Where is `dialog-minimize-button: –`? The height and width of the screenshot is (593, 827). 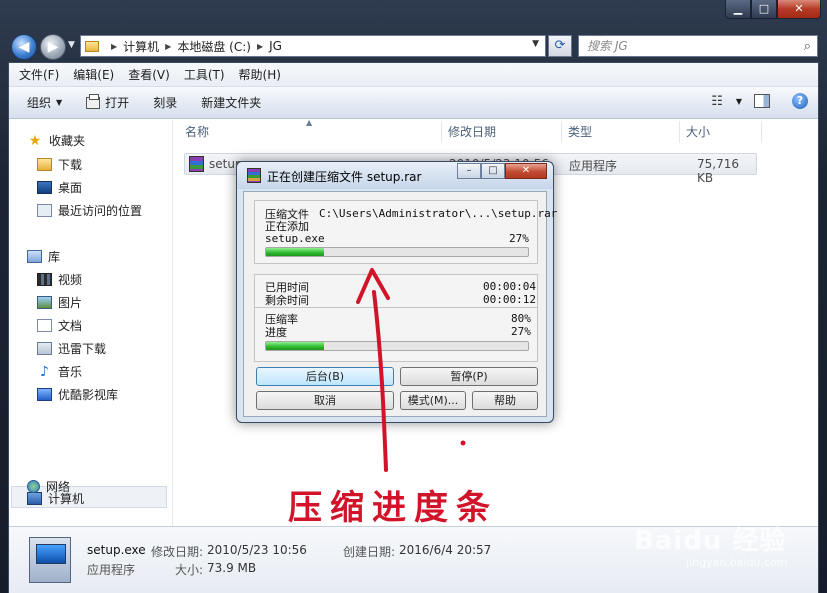 dialog-minimize-button: – is located at coordinates (469, 171).